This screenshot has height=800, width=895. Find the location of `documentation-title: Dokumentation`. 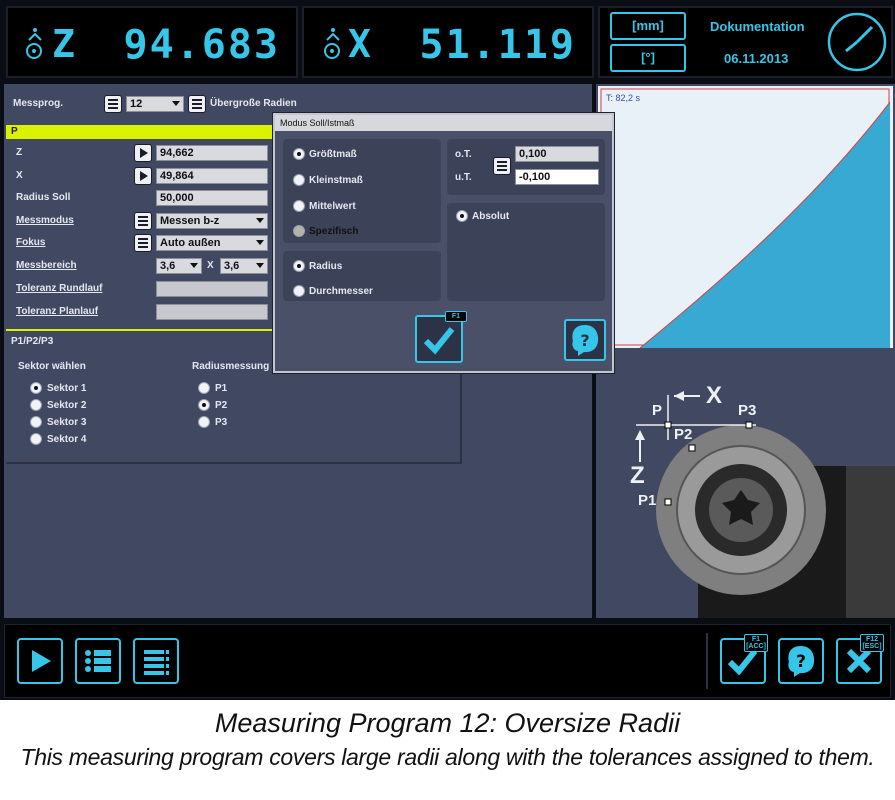

documentation-title: Dokumentation is located at coordinates (757, 26).